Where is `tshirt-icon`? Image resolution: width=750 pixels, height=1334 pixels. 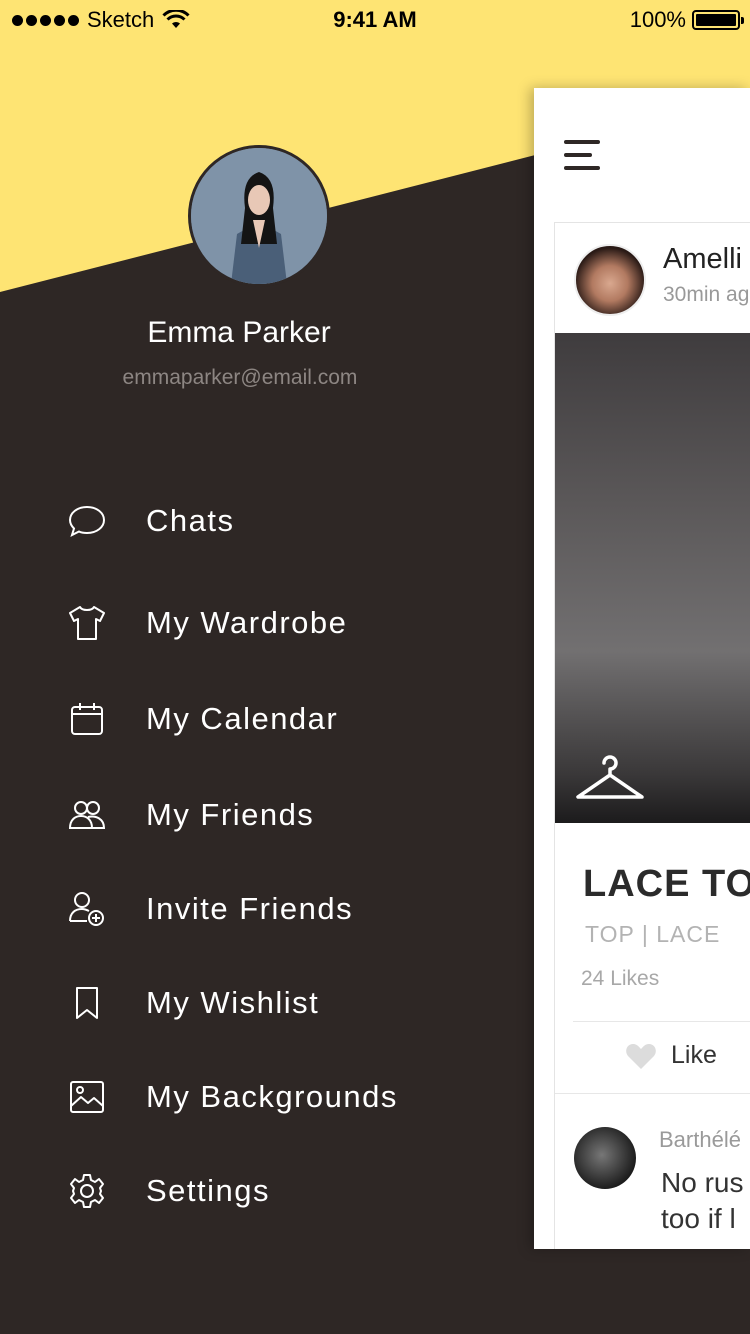 tshirt-icon is located at coordinates (87, 623).